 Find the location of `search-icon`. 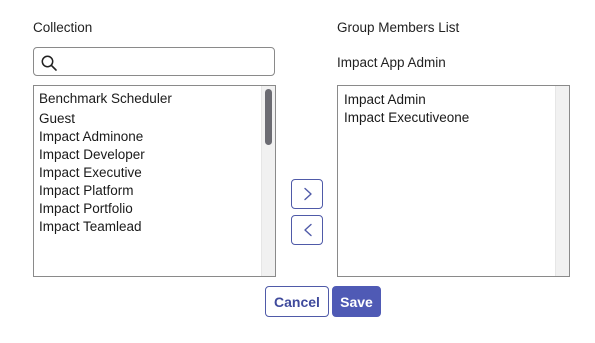

search-icon is located at coordinates (49, 63).